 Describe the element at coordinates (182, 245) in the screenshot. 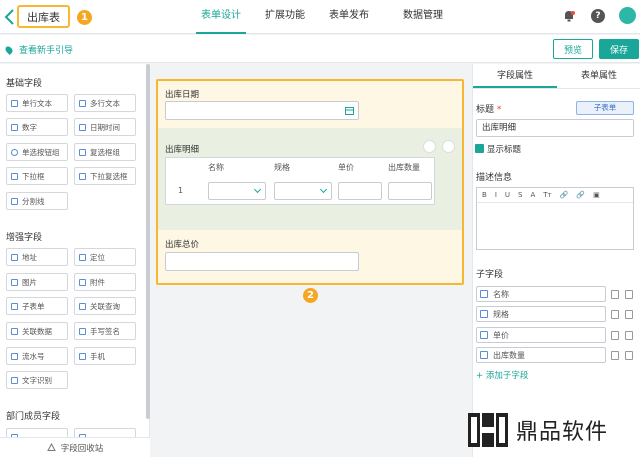

I see `total-field-label: 出库总价` at that location.